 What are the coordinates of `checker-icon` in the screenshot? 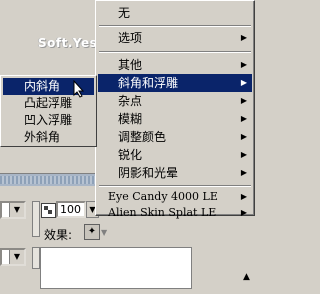 It's located at (48, 210).